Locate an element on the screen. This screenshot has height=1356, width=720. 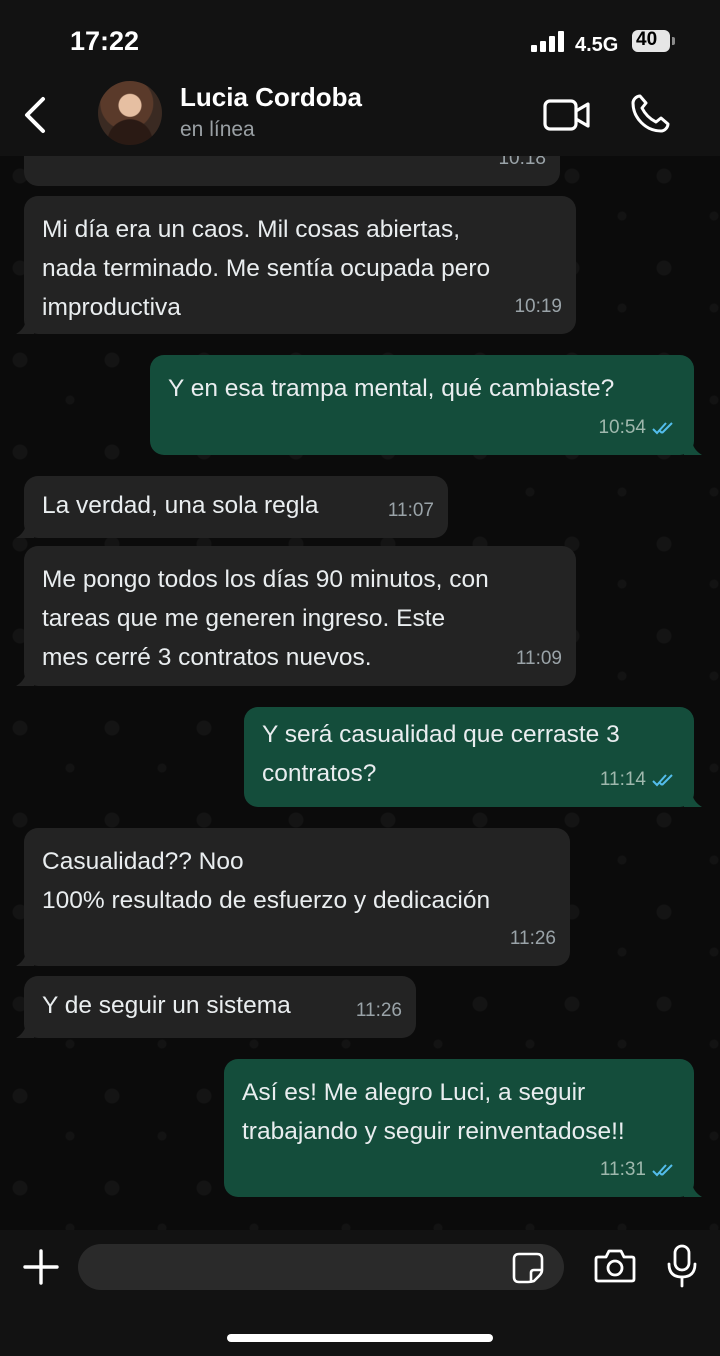
status-bar: 17:22 4.5G 40 is located at coordinates (360, 39).